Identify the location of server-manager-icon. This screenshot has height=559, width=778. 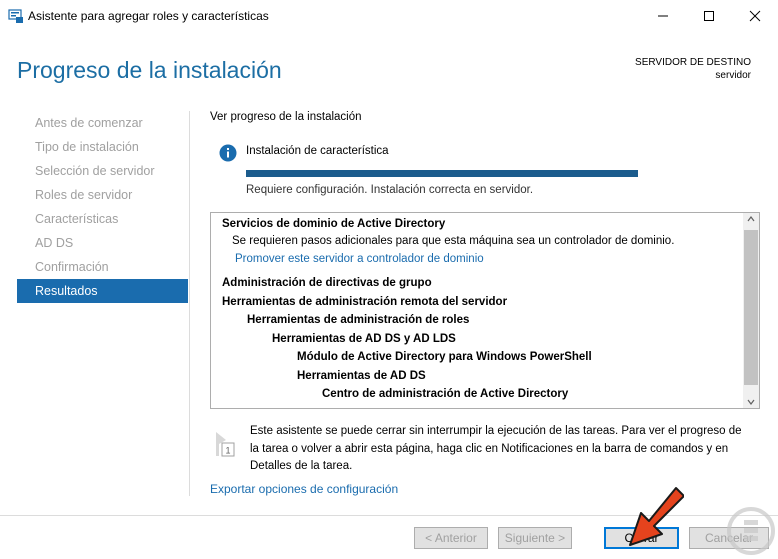
(15, 16).